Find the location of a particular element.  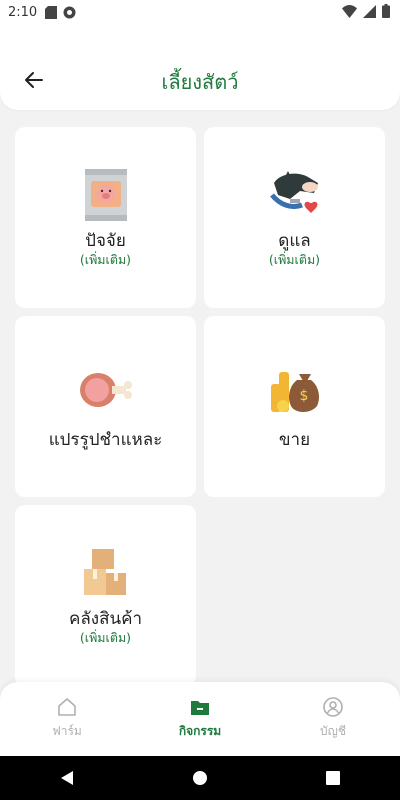

money-bag-icon: $ is located at coordinates (294, 392).